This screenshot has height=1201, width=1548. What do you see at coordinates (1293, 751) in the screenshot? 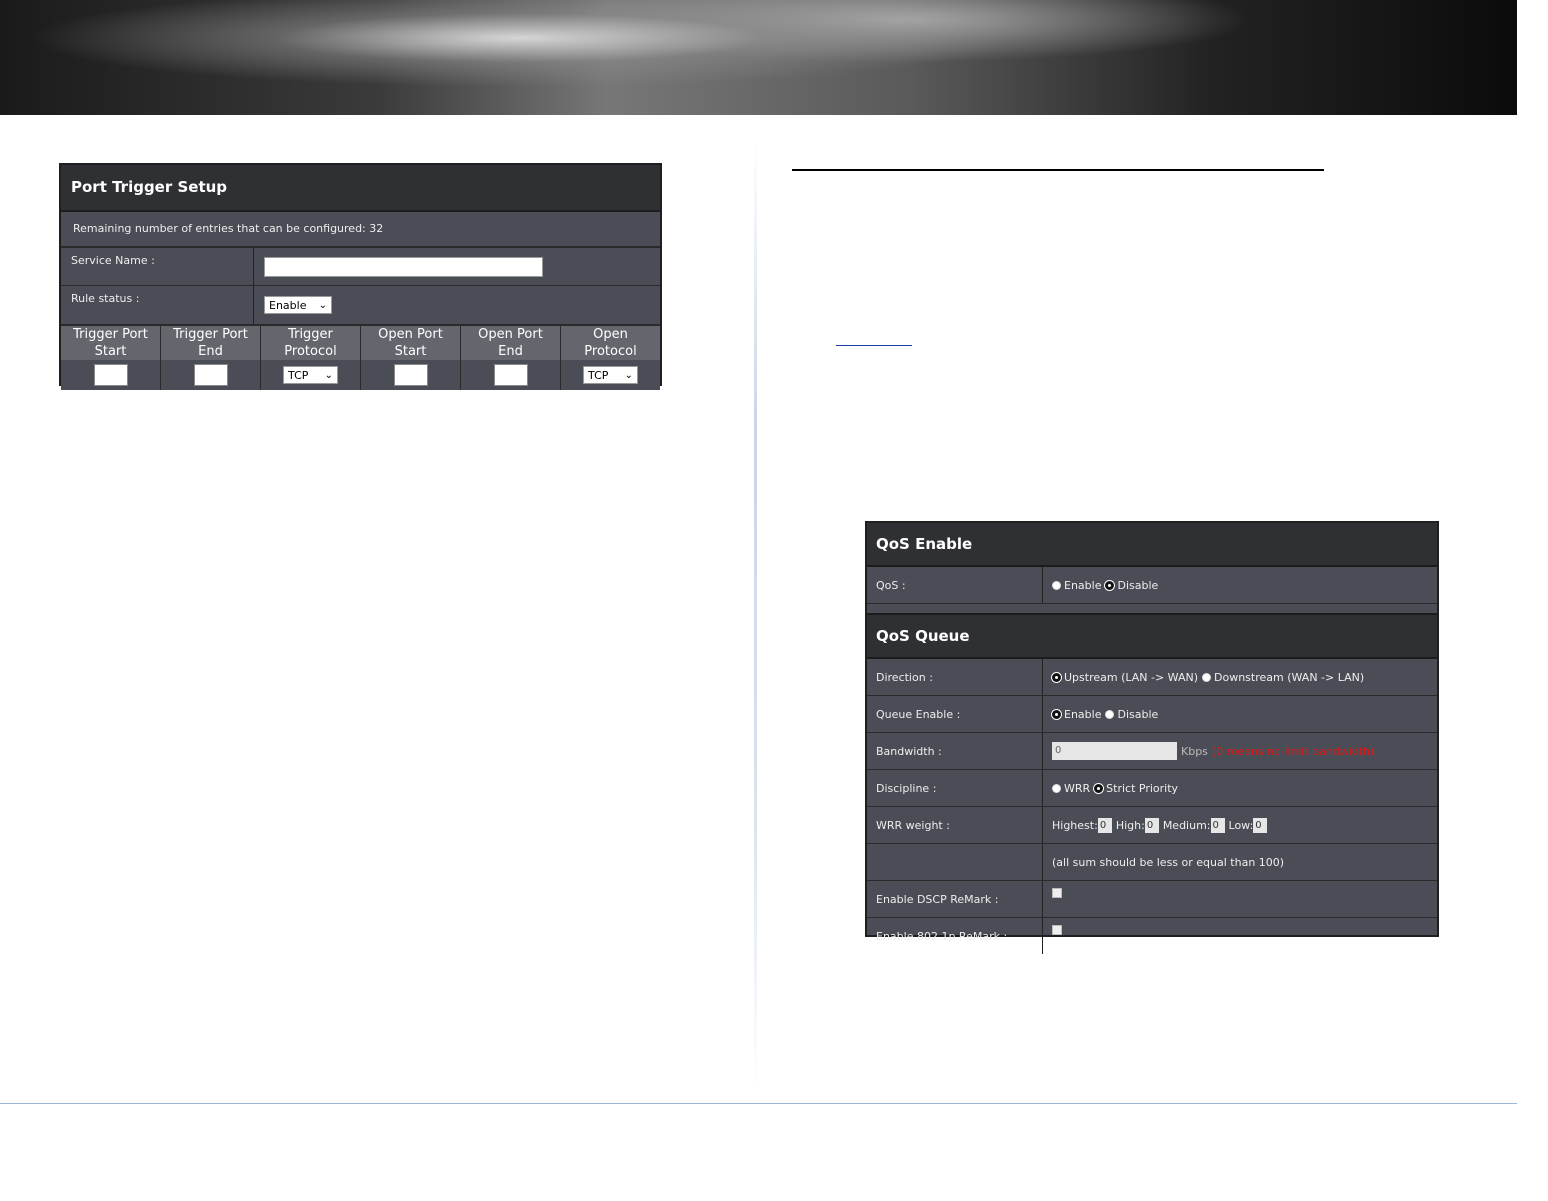
I see `bandwidth-note: (0 means no limit bandwidth)` at bounding box center [1293, 751].